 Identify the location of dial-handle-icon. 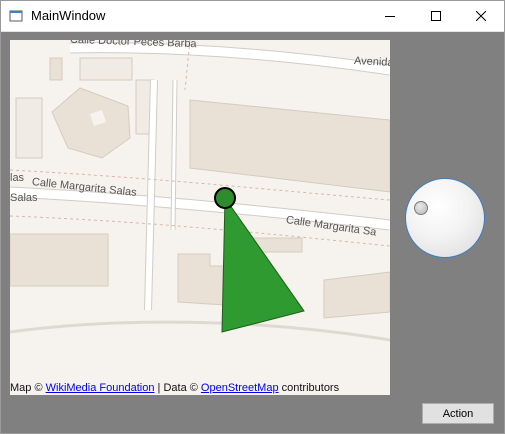
(421, 208).